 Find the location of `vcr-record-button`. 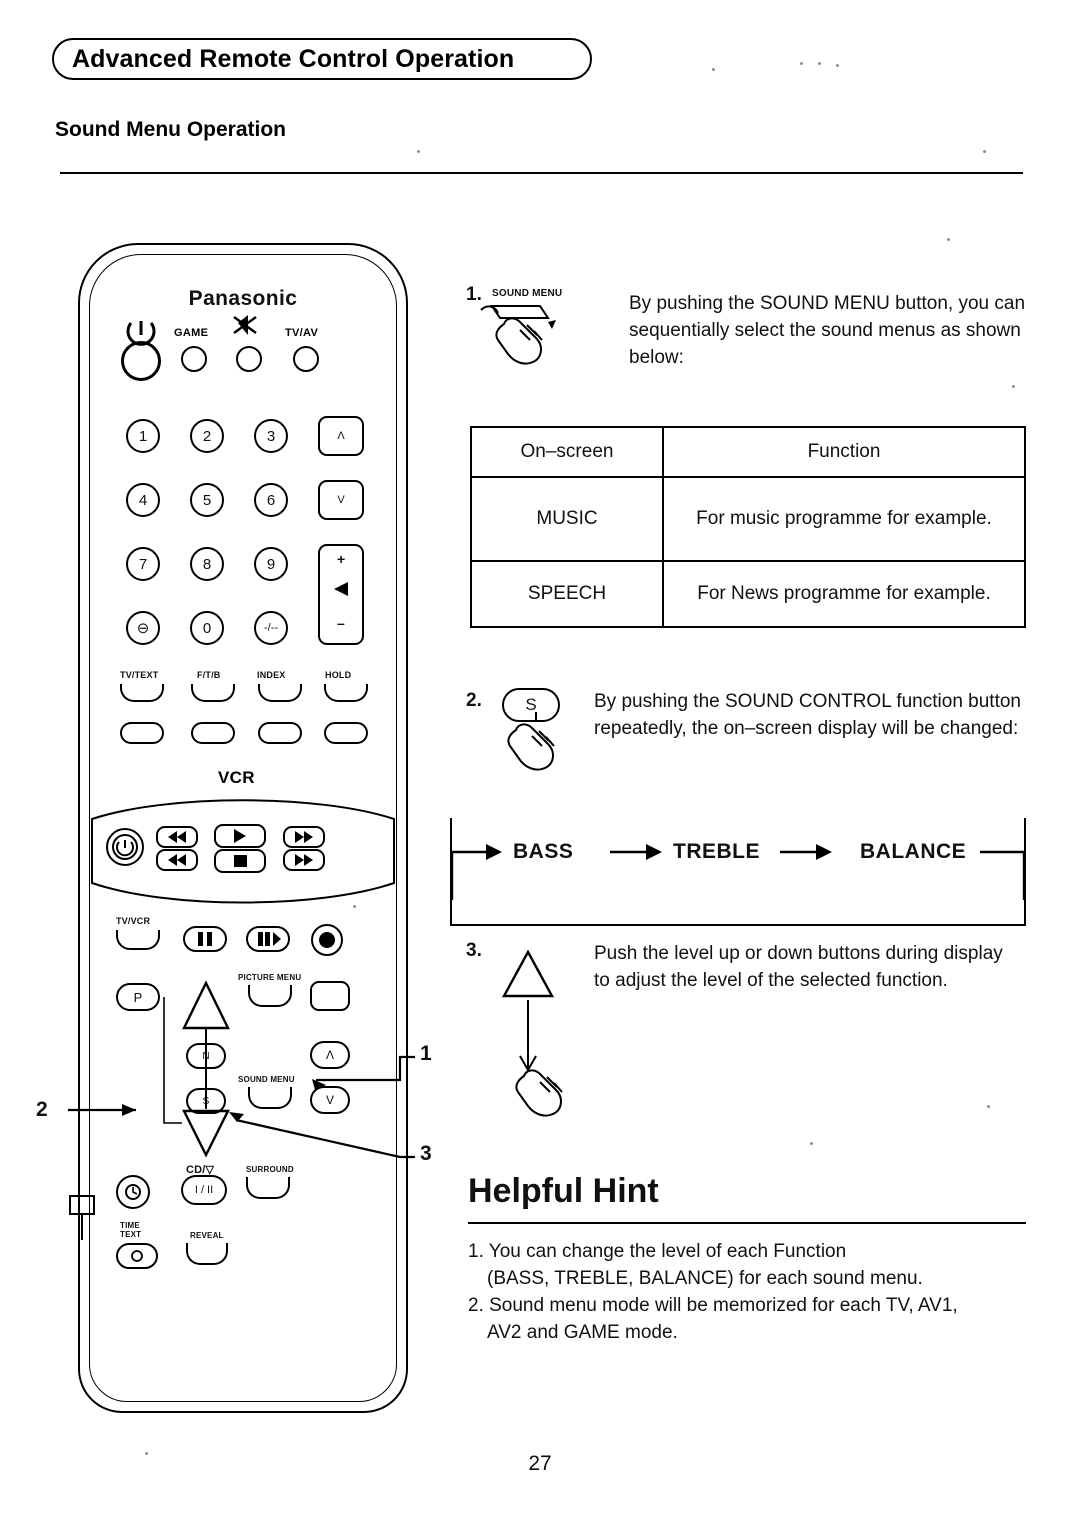

vcr-record-button is located at coordinates (327, 940).